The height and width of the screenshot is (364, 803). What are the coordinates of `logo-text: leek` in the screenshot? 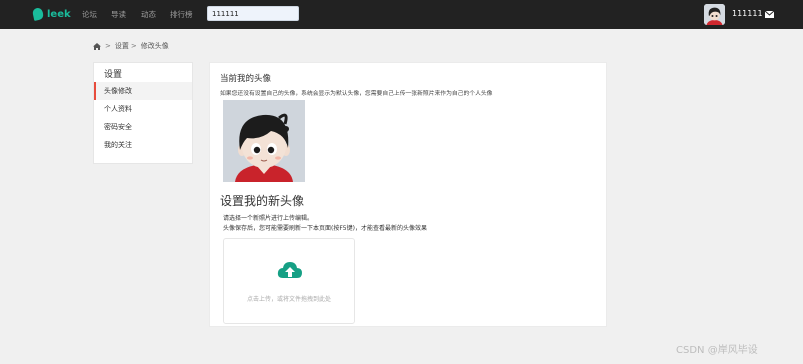 It's located at (59, 14).